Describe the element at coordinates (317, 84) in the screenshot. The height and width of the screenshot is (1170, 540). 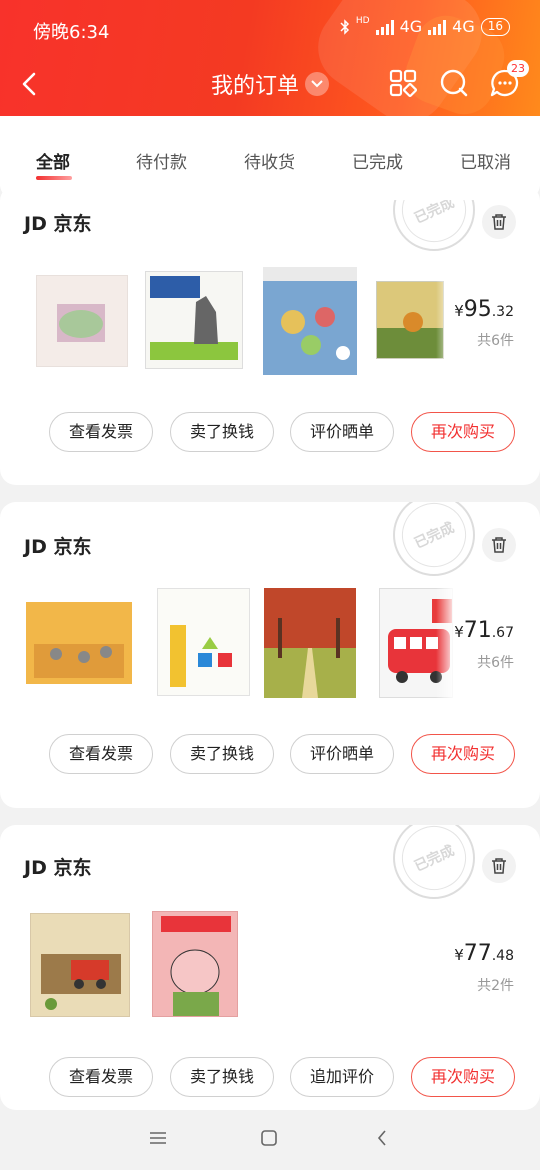
I see `dropdown-caret-icon` at that location.